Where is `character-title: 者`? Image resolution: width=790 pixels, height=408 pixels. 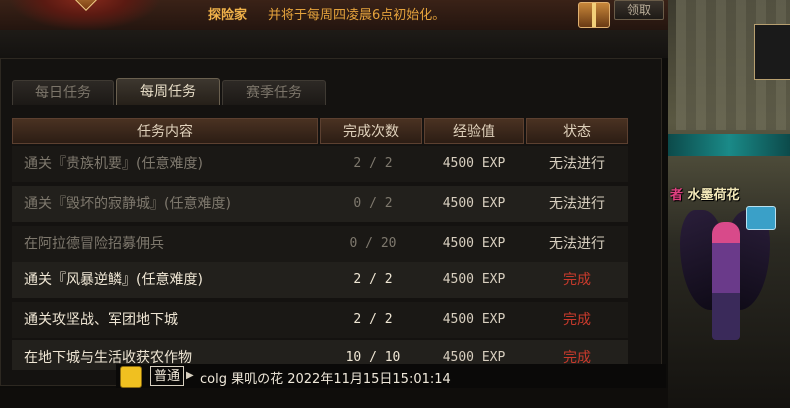 character-title: 者 is located at coordinates (677, 195).